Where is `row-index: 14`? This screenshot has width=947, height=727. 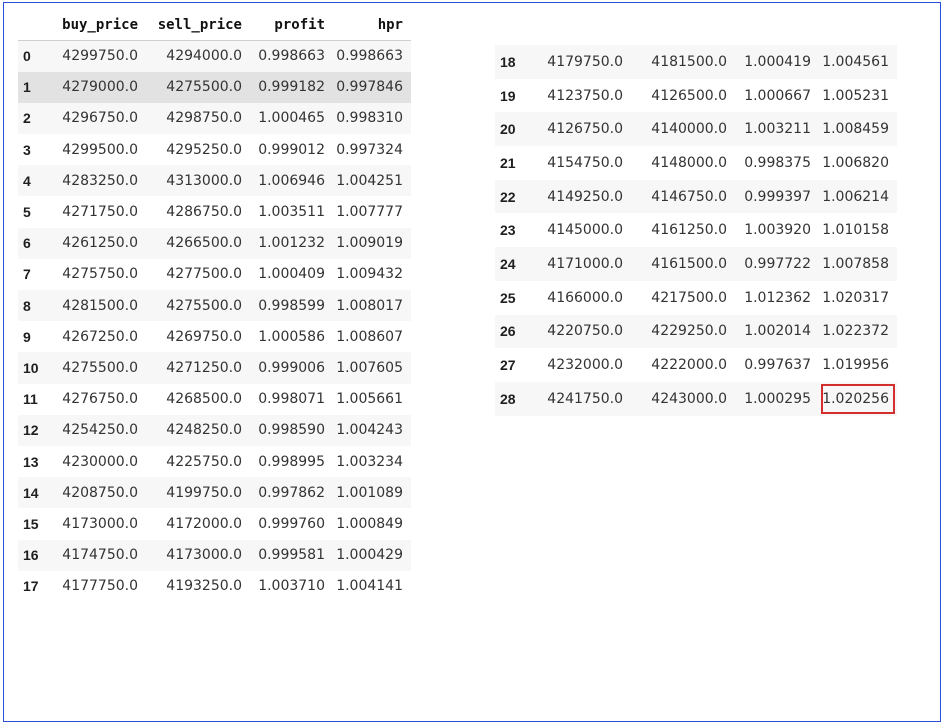 row-index: 14 is located at coordinates (35, 493).